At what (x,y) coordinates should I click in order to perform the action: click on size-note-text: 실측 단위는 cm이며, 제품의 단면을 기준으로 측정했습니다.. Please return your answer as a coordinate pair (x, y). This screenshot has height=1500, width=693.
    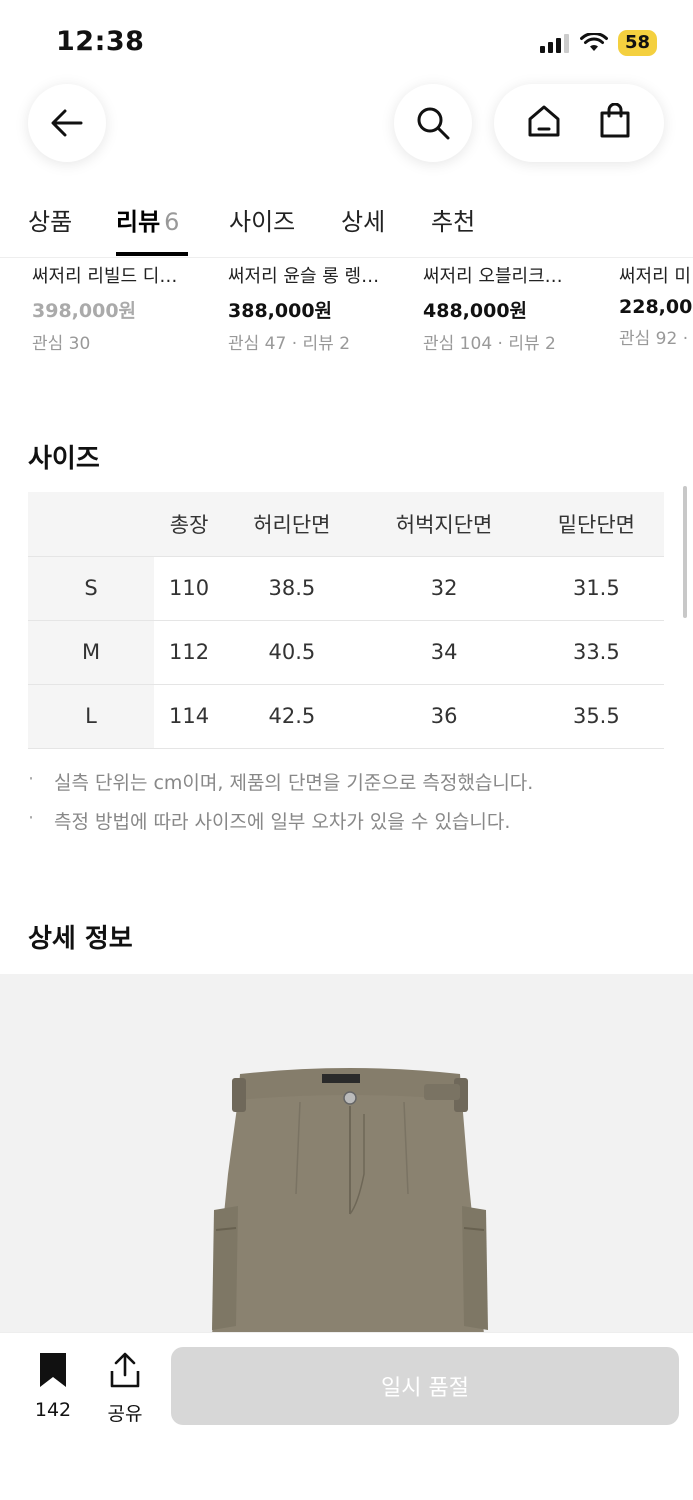
    Looking at the image, I should click on (294, 783).